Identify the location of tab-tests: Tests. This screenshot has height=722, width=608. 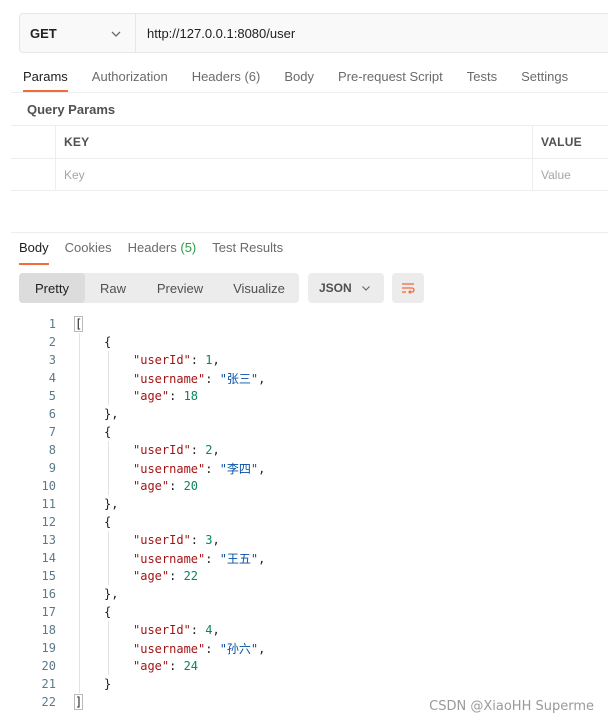
(482, 77).